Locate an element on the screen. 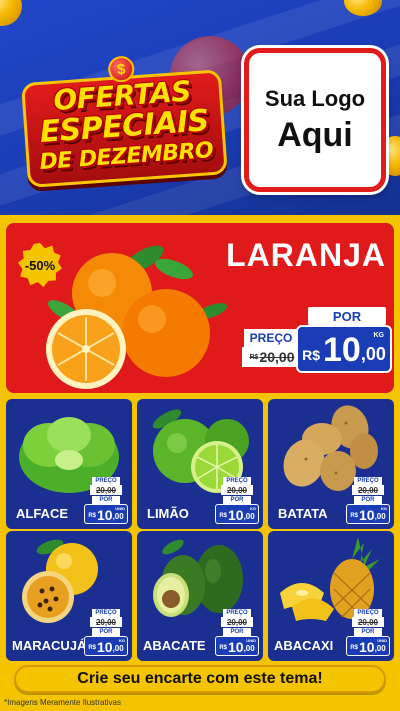 The image size is (400, 711). product-card-abacaxi: ABACAXI PREÇO 20,00 POR UNID R$ 10 ,00 is located at coordinates (331, 596).